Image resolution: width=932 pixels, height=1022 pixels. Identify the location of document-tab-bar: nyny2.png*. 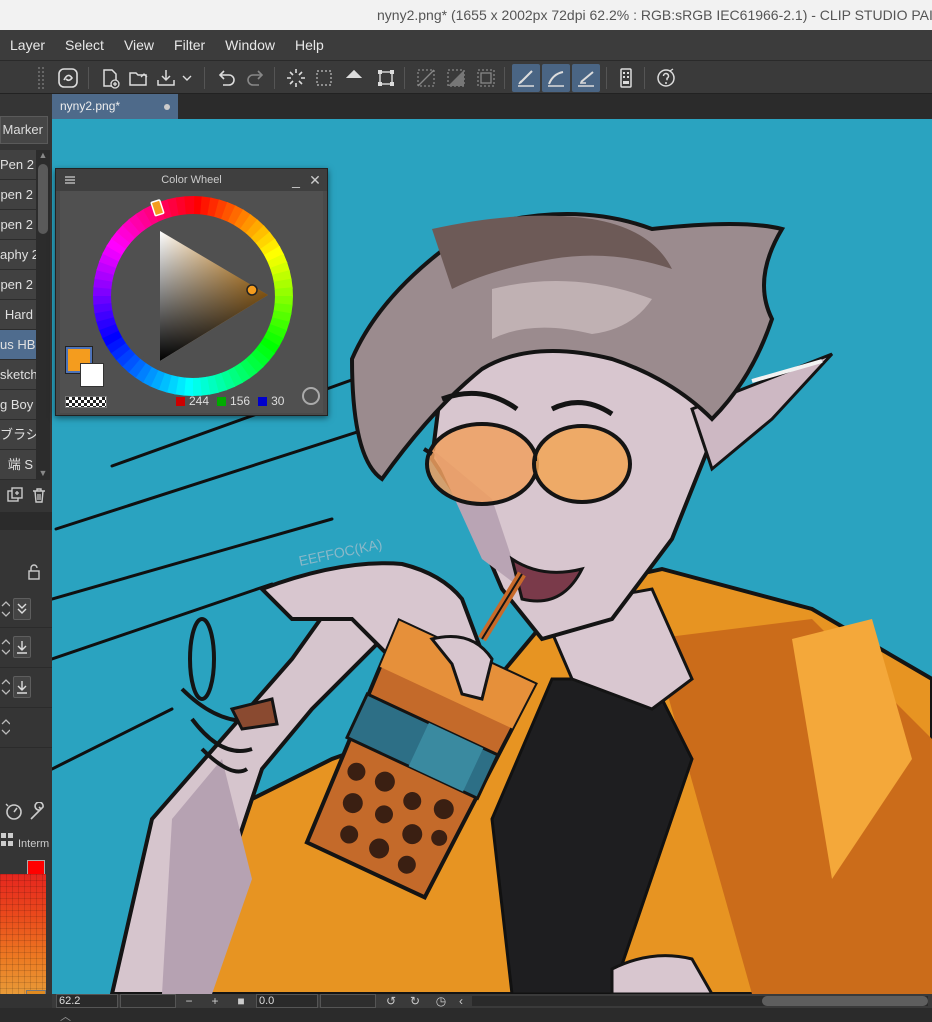
(492, 106).